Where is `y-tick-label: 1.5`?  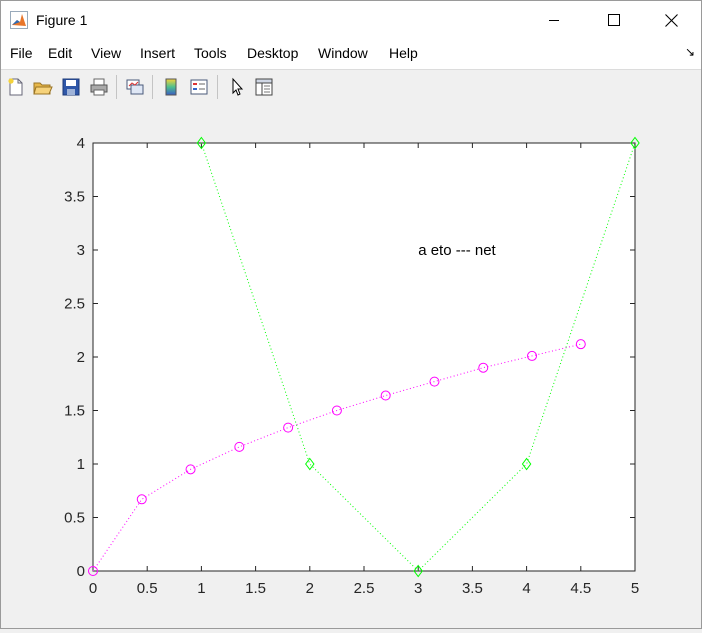 y-tick-label: 1.5 is located at coordinates (74, 411).